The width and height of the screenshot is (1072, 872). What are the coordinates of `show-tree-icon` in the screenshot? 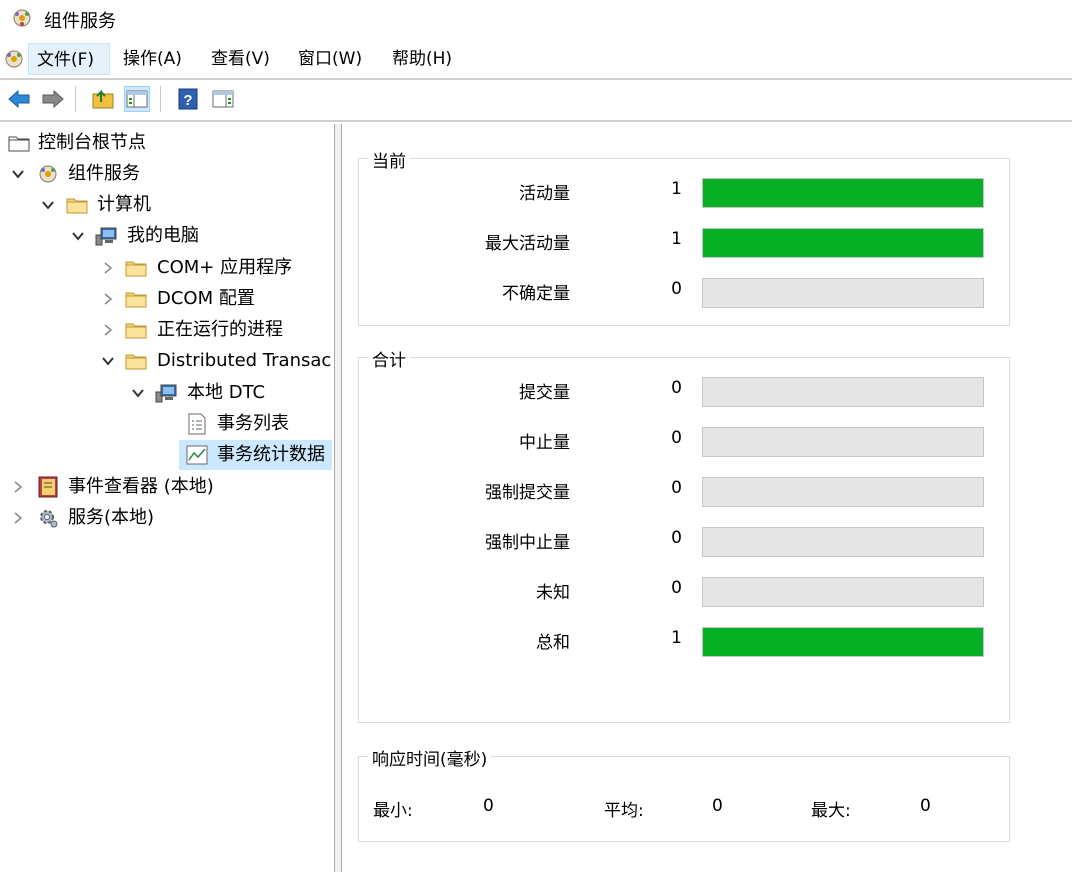 It's located at (137, 99).